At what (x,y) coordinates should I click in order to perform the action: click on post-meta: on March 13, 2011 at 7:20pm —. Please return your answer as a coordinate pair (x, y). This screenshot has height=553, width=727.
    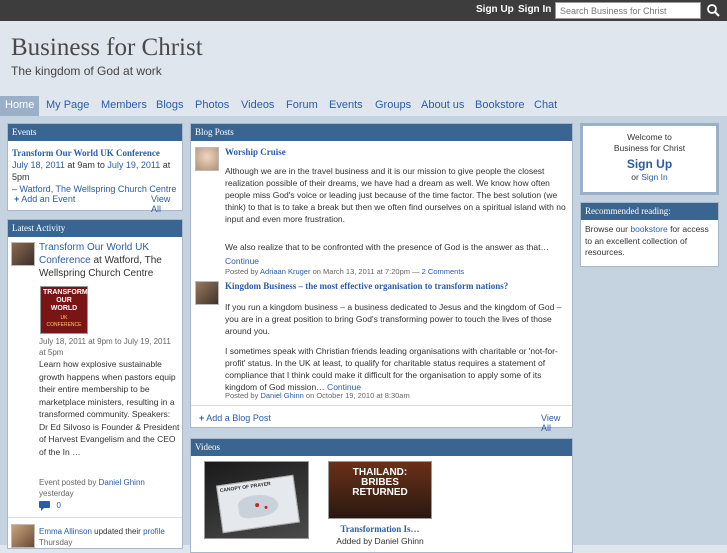
    Looking at the image, I should click on (366, 271).